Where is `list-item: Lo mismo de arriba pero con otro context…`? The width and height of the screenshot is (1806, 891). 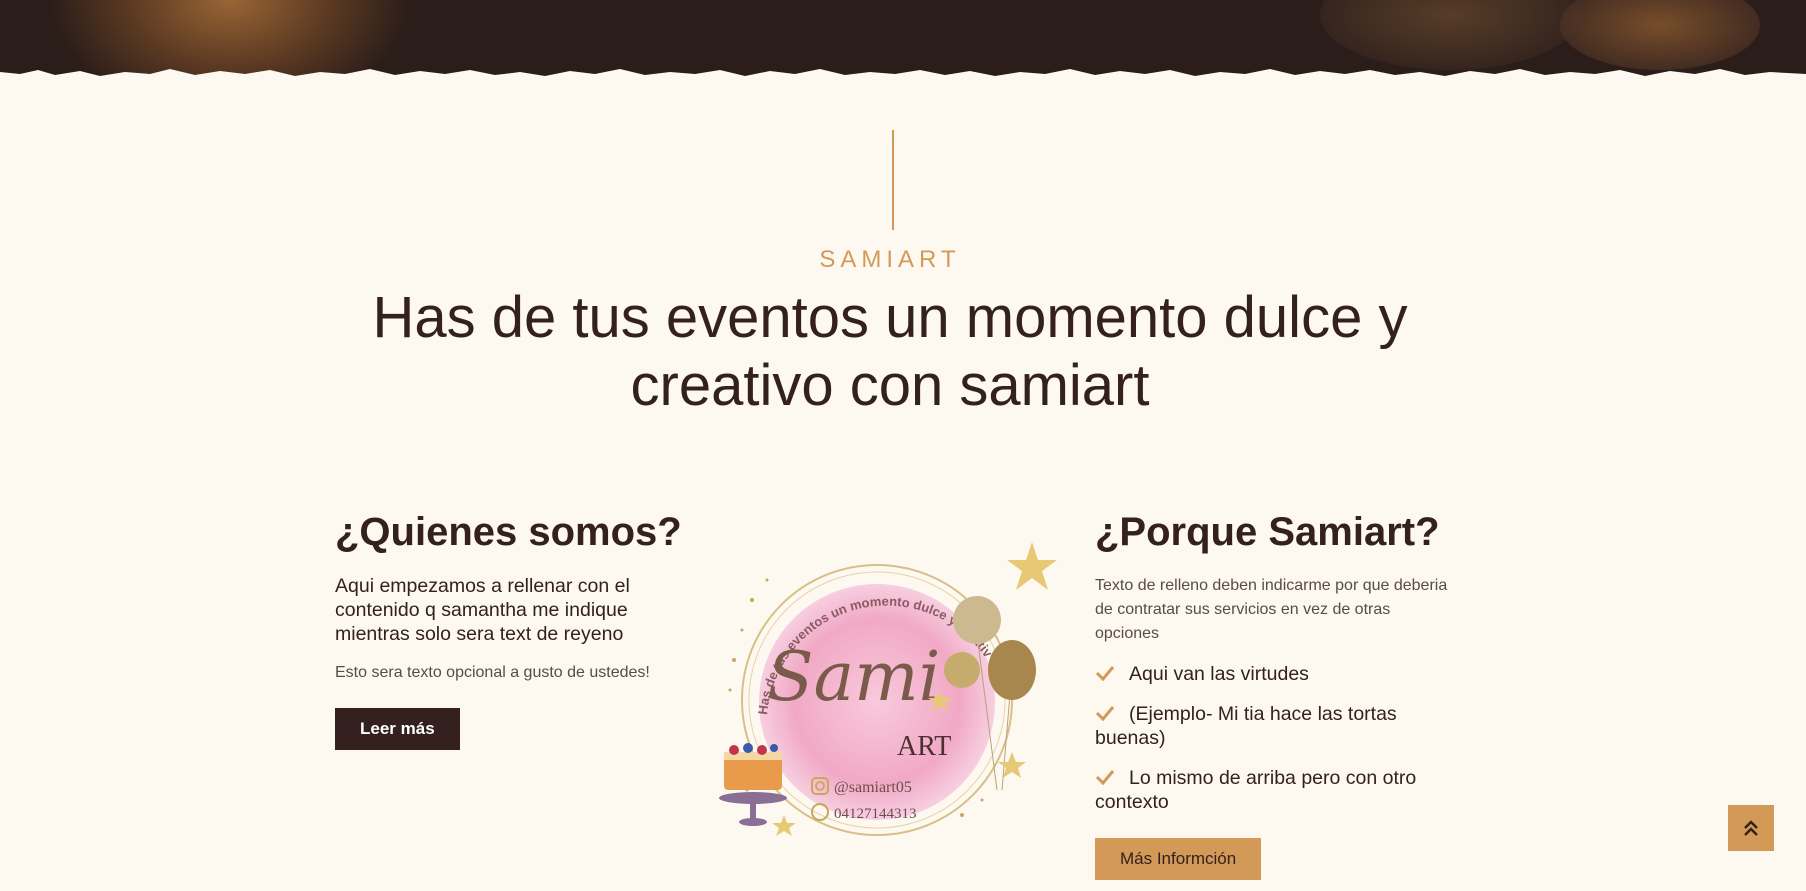 list-item: Lo mismo de arriba pero con otro context… is located at coordinates (1275, 790).